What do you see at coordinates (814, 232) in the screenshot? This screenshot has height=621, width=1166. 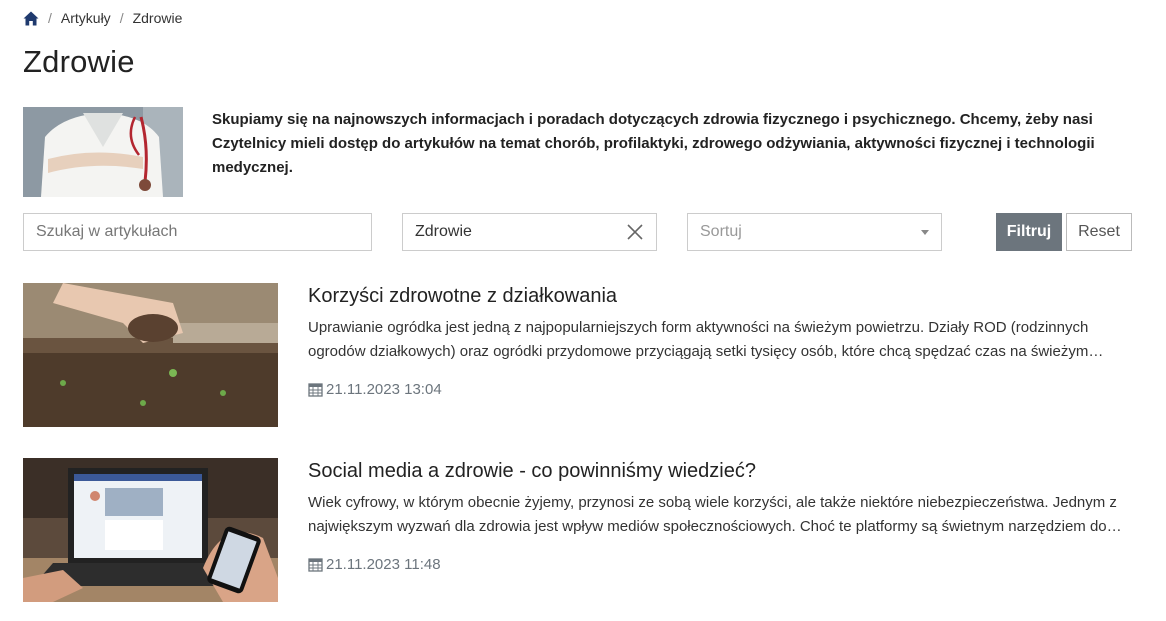 I see `sort-select: Sortuj` at bounding box center [814, 232].